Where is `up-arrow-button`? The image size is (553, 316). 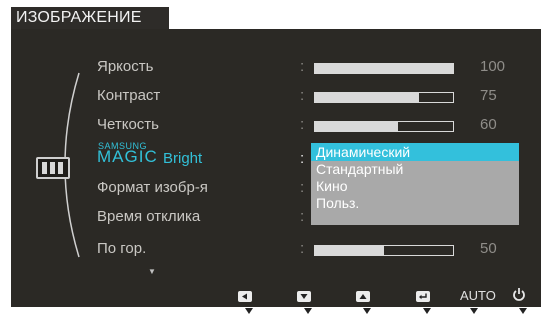 up-arrow-button is located at coordinates (363, 296).